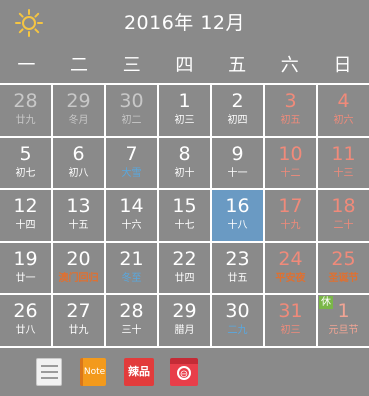  What do you see at coordinates (78, 278) in the screenshot?
I see `lunar-label: 澳门回归` at bounding box center [78, 278].